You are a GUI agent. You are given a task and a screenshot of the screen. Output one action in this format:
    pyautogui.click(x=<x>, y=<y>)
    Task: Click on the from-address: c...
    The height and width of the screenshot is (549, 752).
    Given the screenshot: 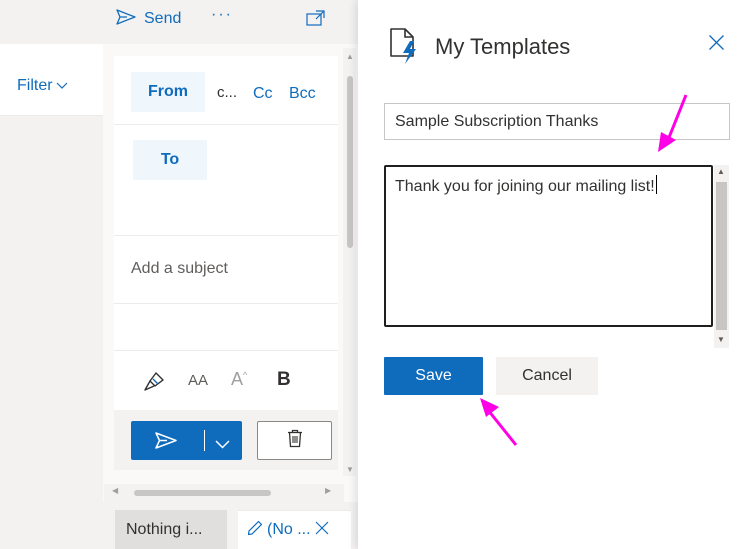 What is the action you would take?
    pyautogui.click(x=227, y=92)
    